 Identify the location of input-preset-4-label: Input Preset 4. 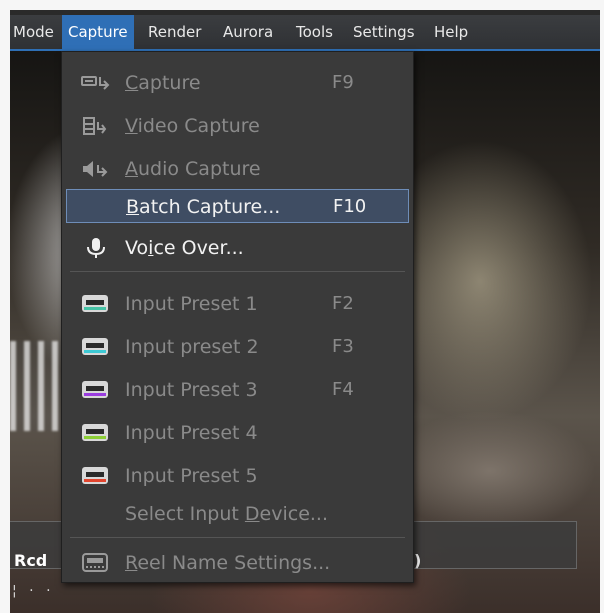
(191, 433).